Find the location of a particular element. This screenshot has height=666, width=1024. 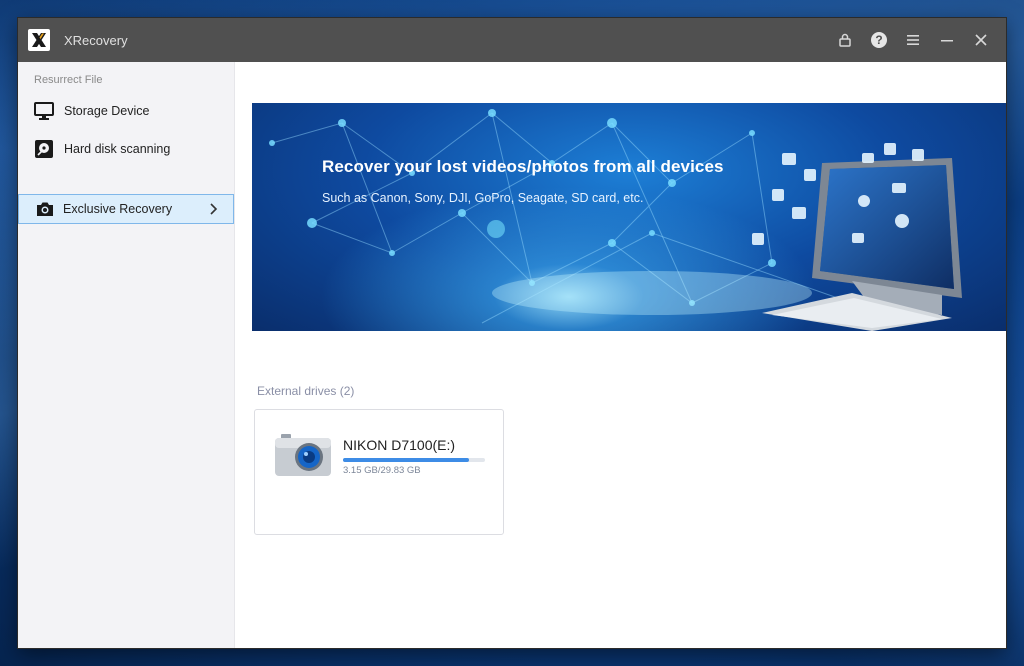

minimize-button is located at coordinates (947, 40).